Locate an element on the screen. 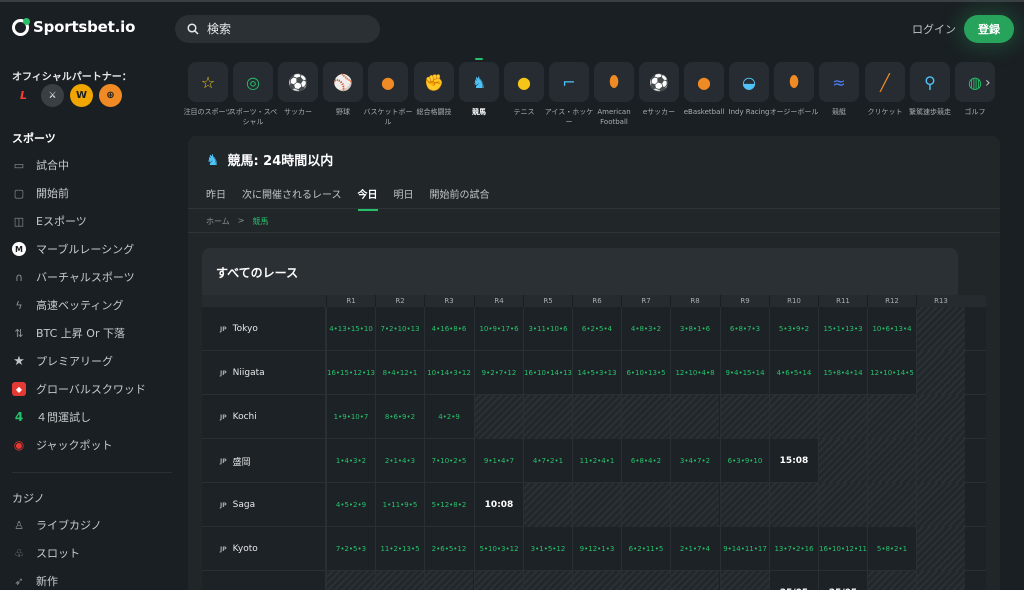 This screenshot has height=590, width=1024. basketball-club-logo-icon: ⊕ is located at coordinates (110, 95).